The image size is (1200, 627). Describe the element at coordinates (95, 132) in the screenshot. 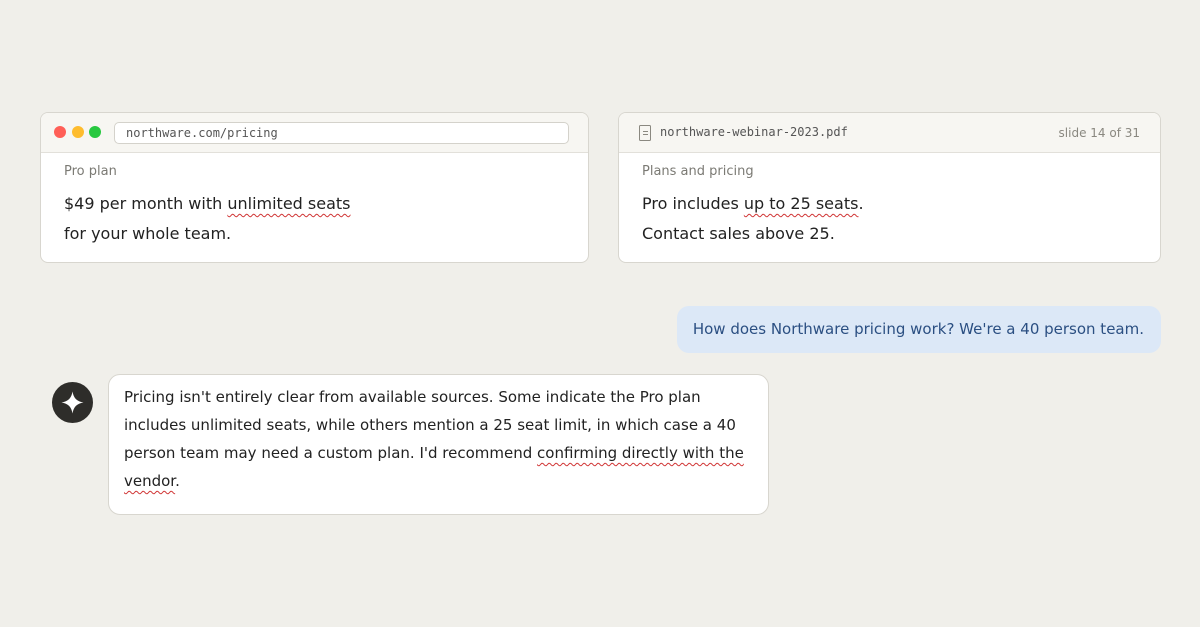

I see `maximize-dot-icon` at that location.